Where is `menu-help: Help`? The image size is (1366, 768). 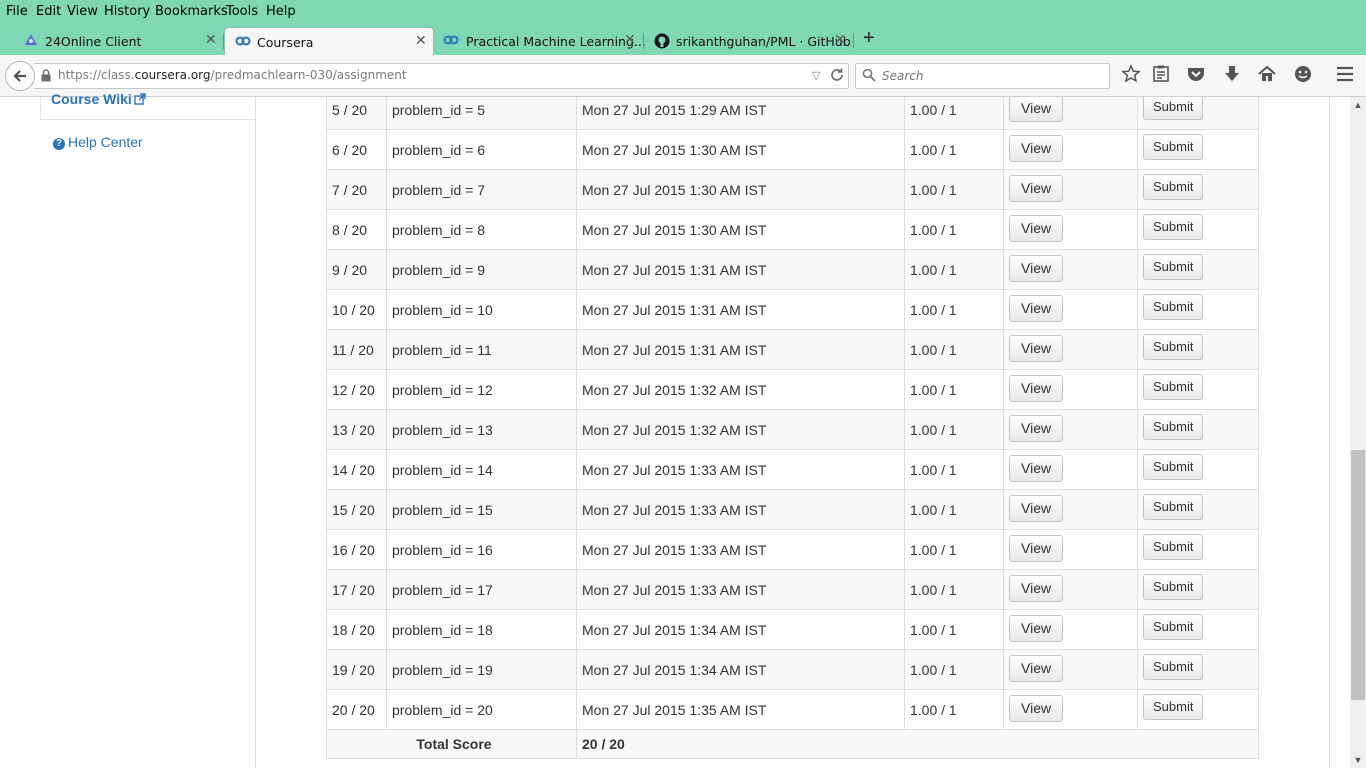 menu-help: Help is located at coordinates (281, 11).